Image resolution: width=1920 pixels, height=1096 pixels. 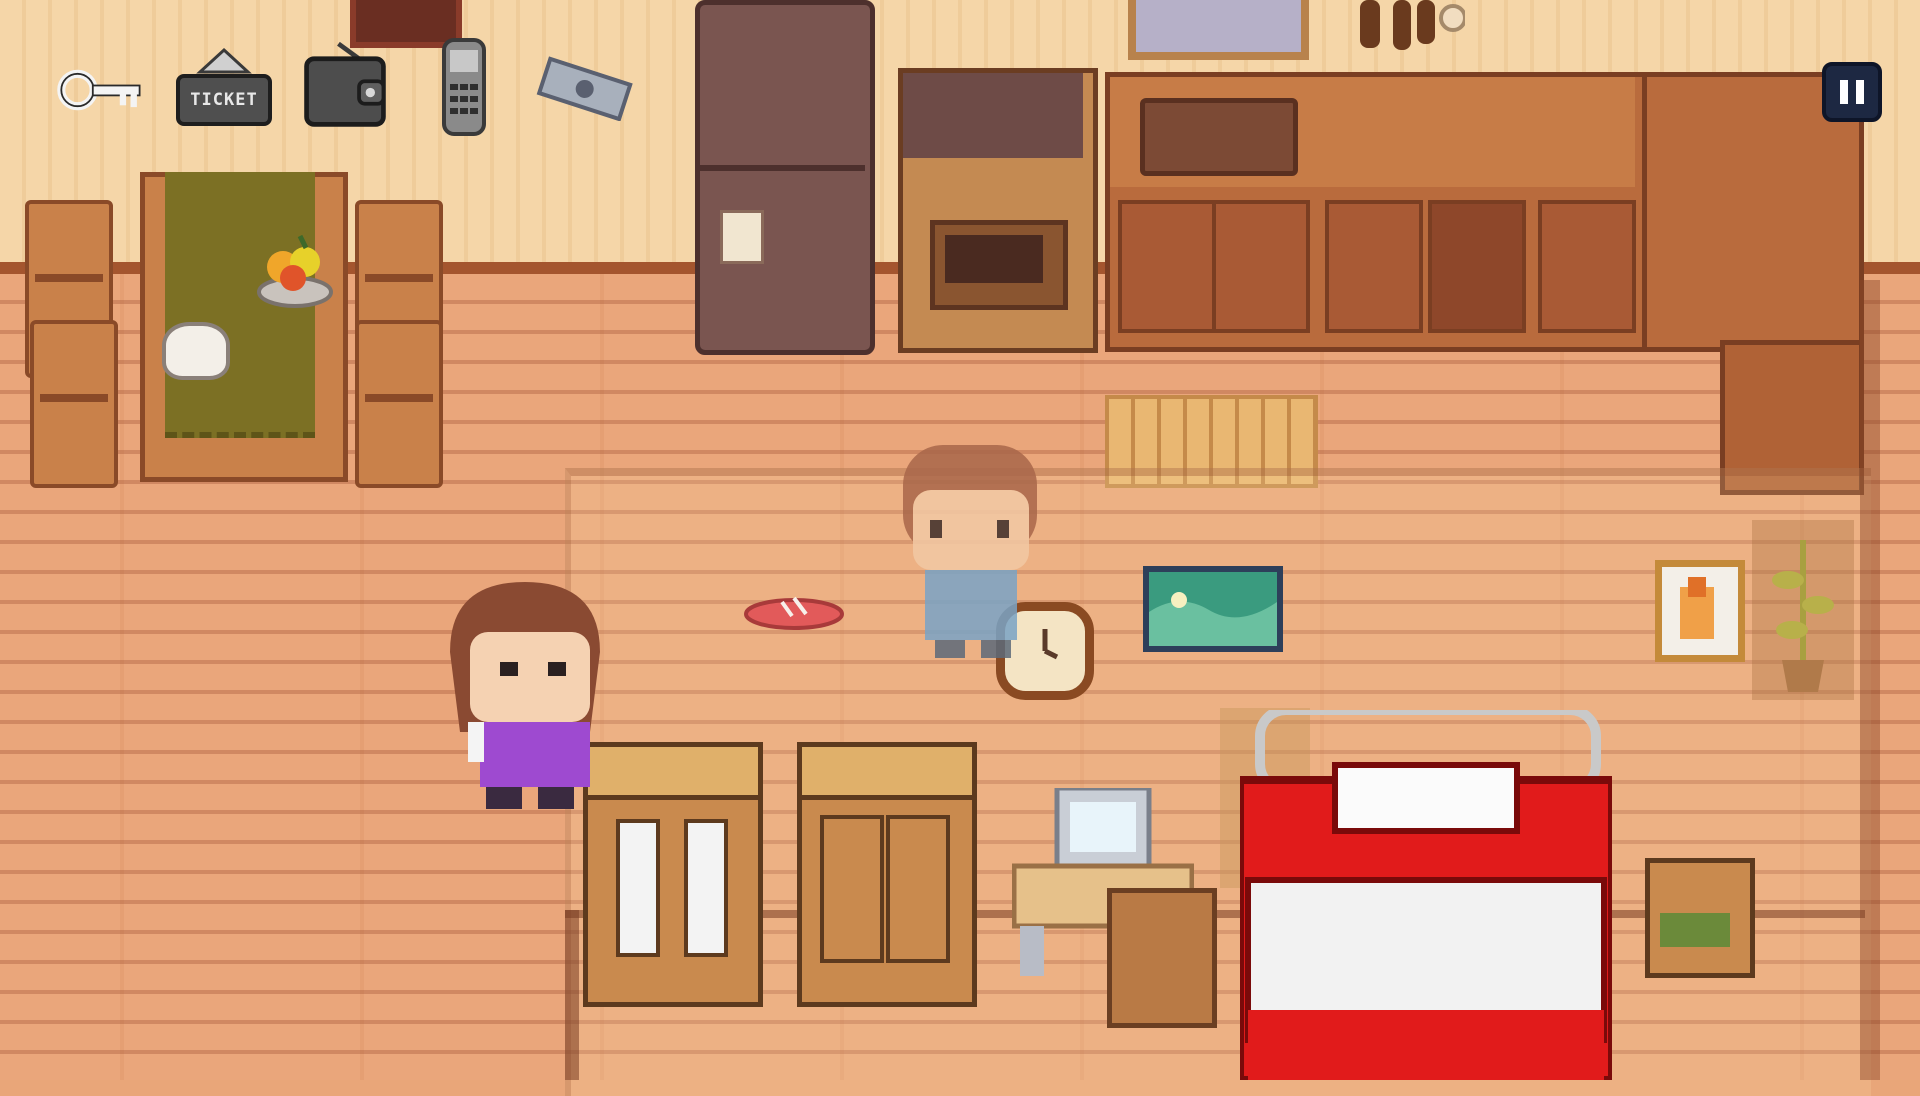 I want to click on ticket-label: TICKET, so click(x=224, y=100).